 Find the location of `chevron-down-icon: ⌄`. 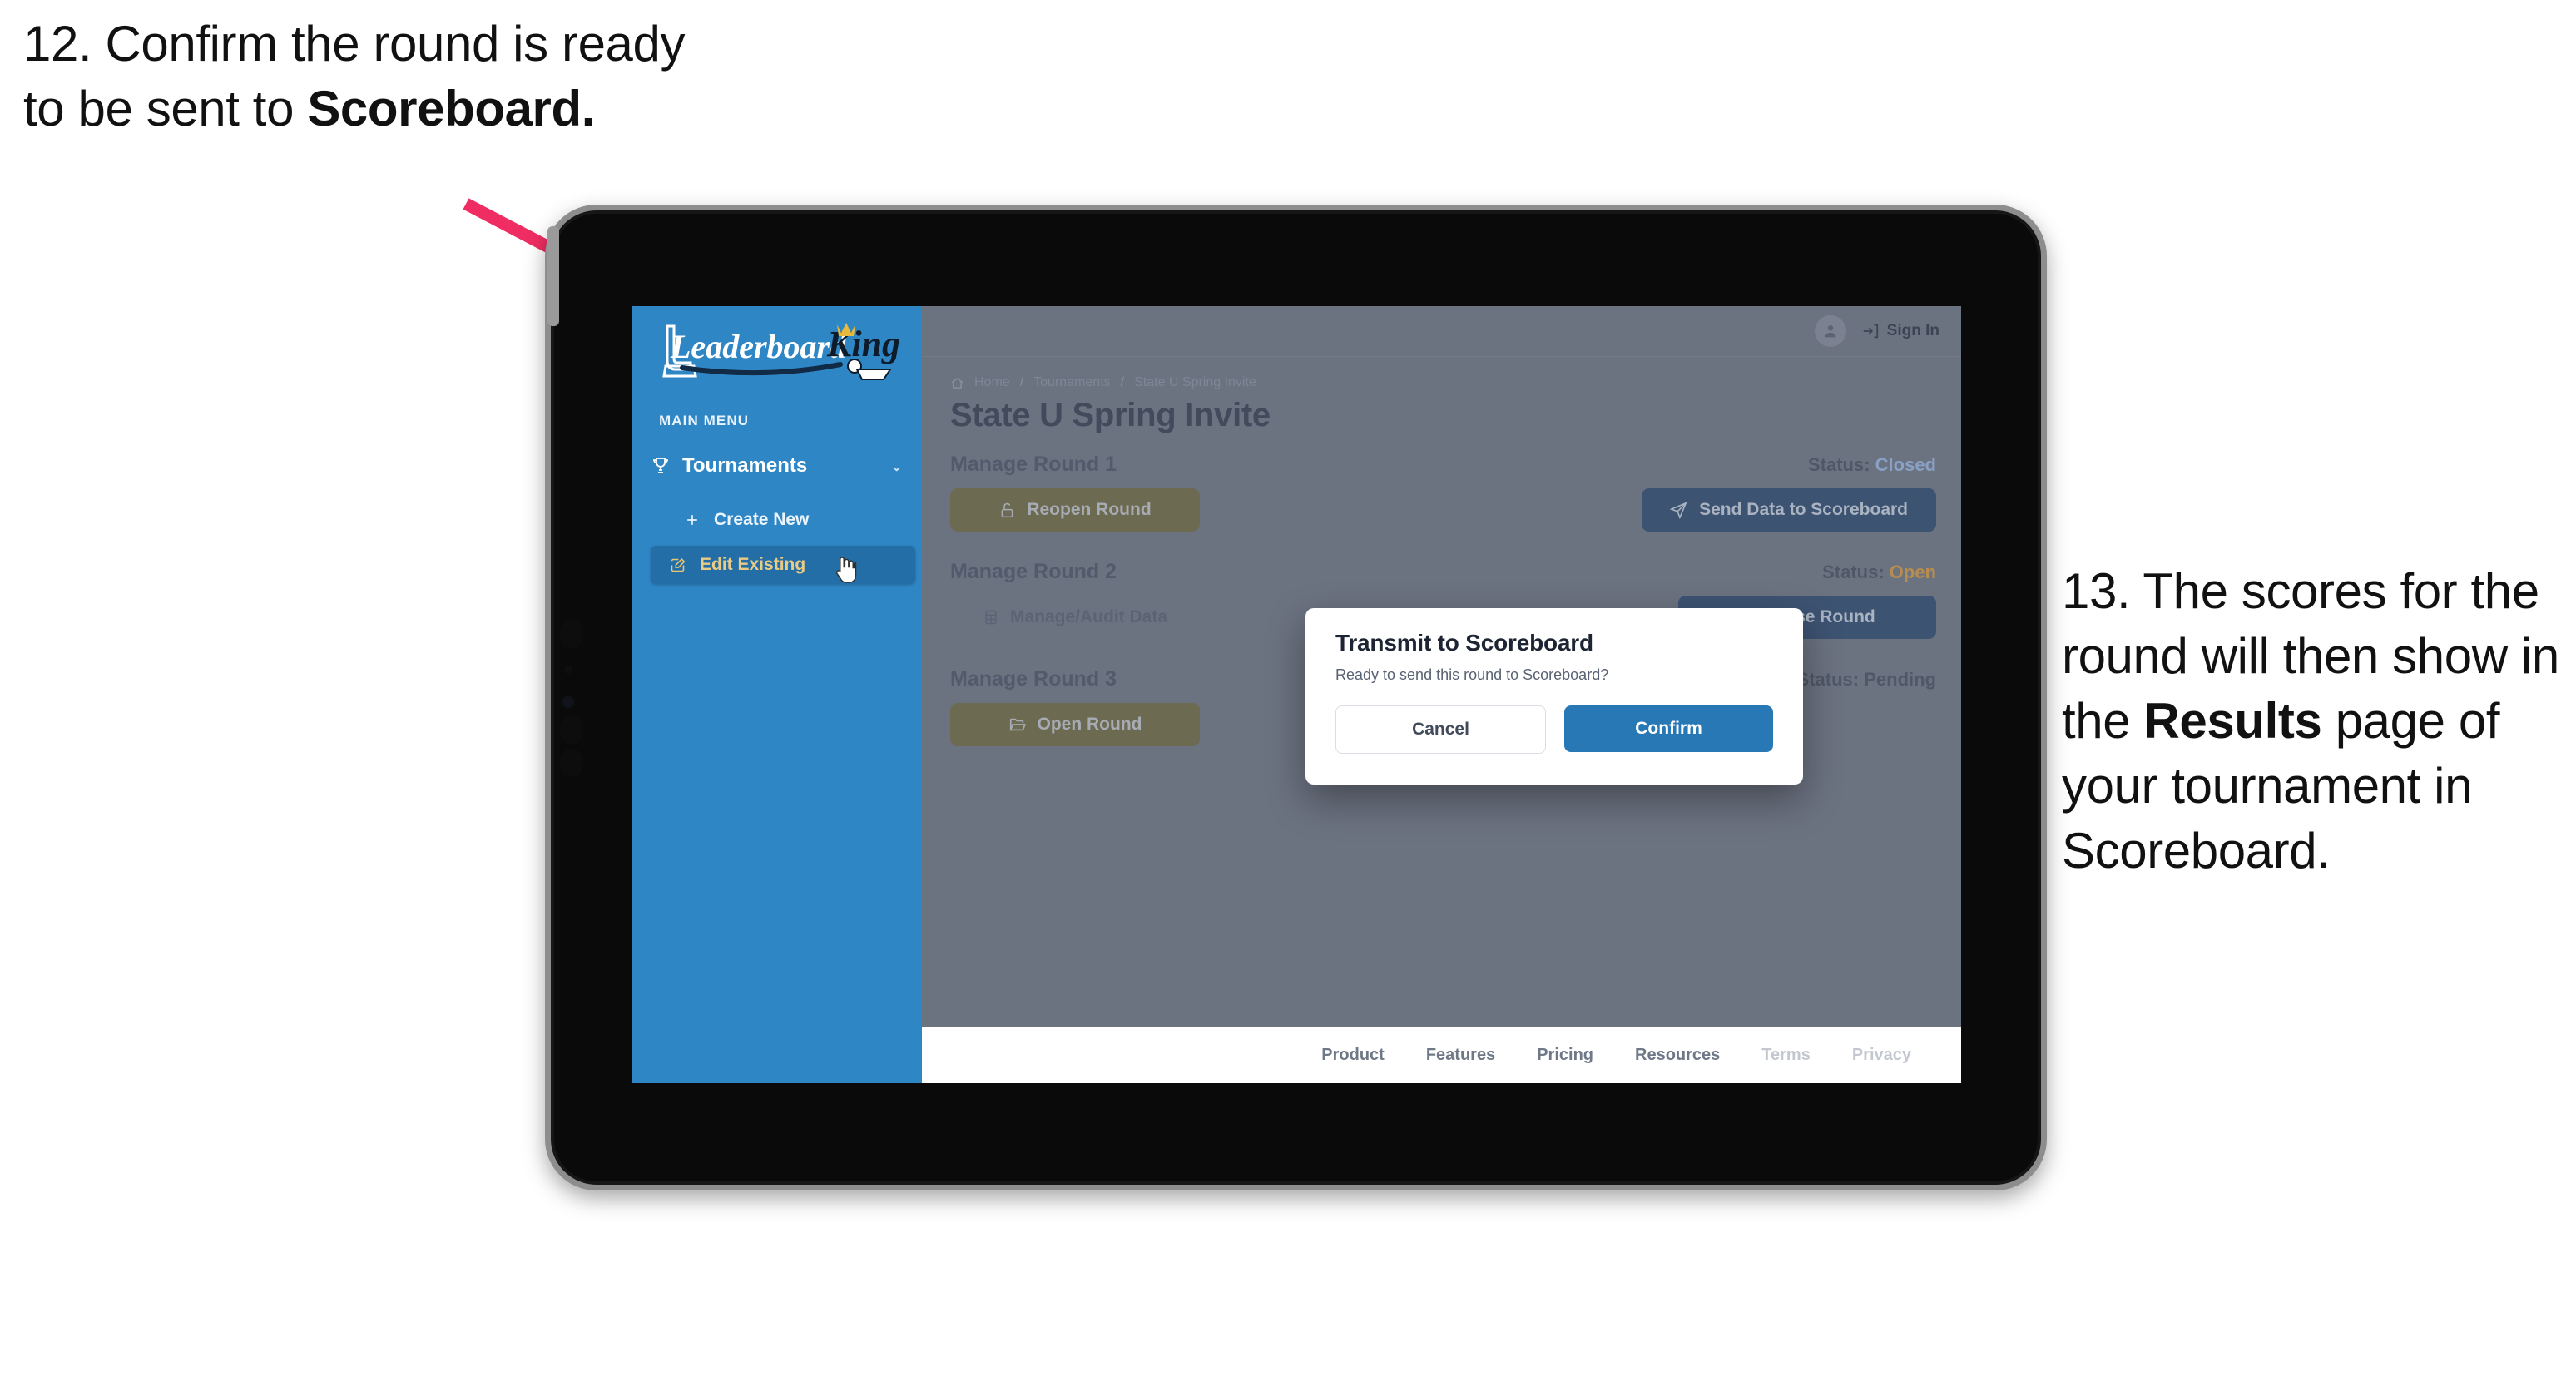

chevron-down-icon: ⌄ is located at coordinates (896, 467).